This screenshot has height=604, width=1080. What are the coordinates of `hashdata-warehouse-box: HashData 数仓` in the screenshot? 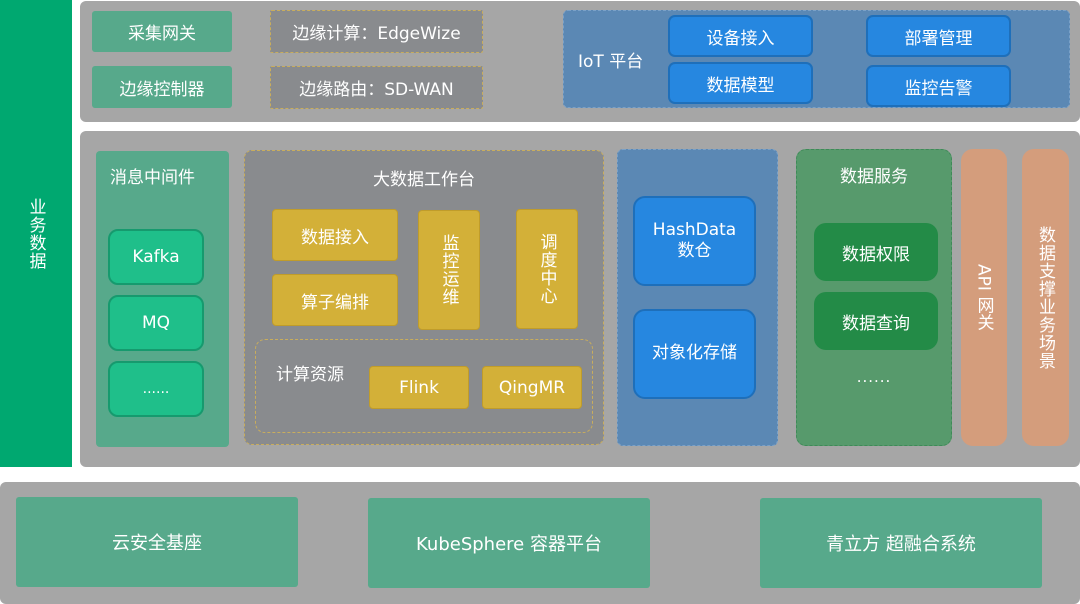 It's located at (694, 241).